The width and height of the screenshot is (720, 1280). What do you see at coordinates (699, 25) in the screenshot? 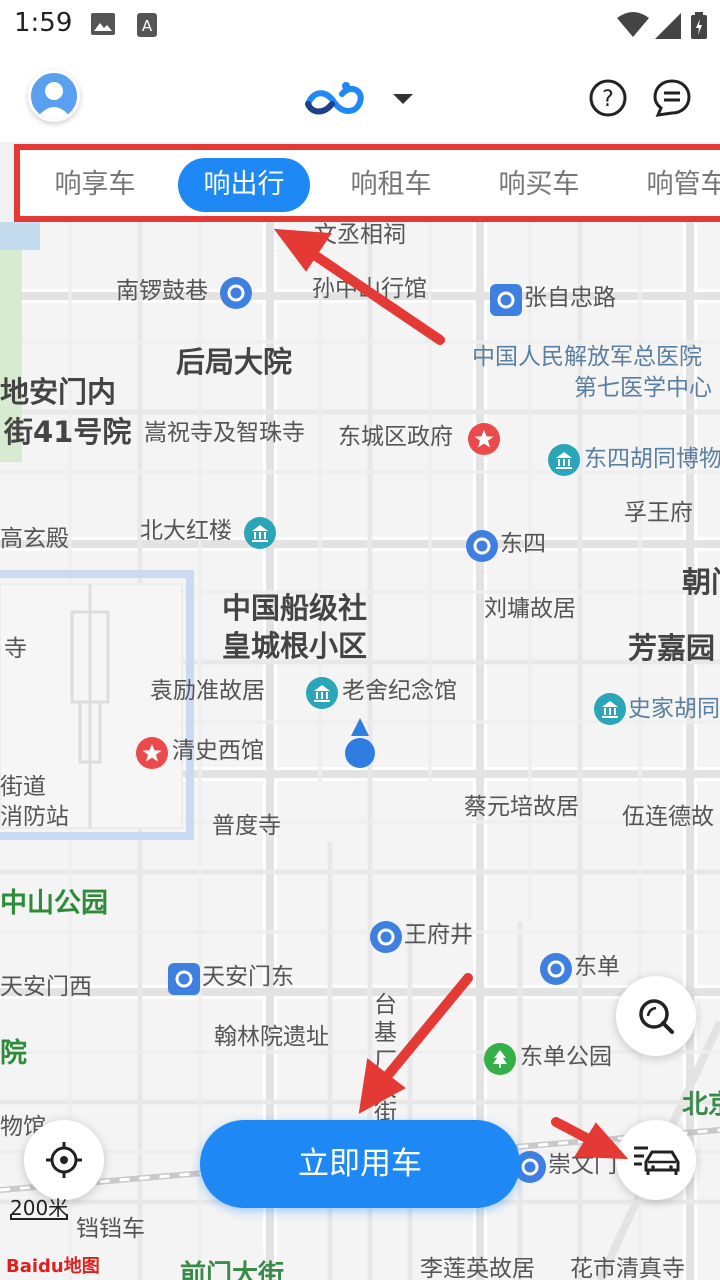
I see `battery-icon` at bounding box center [699, 25].